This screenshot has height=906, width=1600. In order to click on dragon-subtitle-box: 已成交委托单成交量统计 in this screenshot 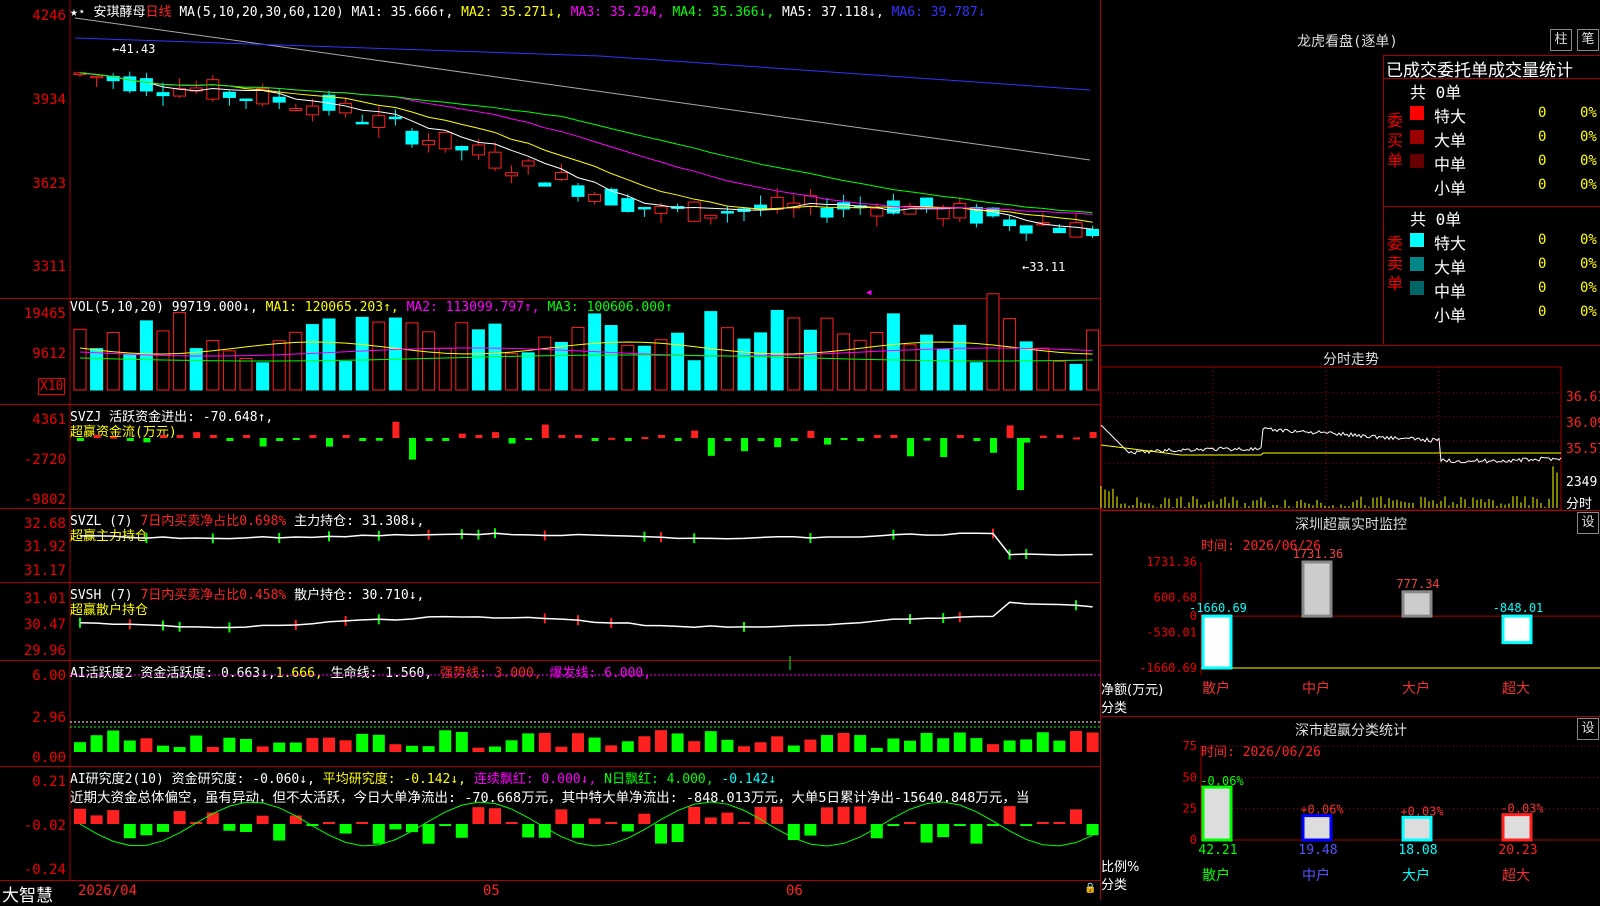, I will do `click(1491, 68)`.